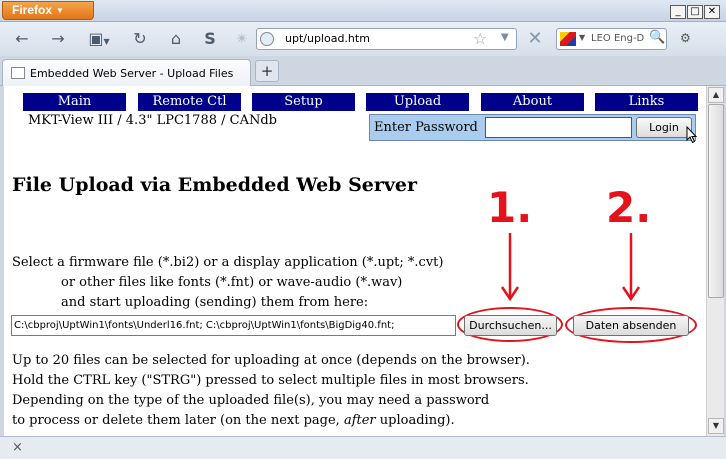  I want to click on menu-tab-label: About, so click(532, 101).